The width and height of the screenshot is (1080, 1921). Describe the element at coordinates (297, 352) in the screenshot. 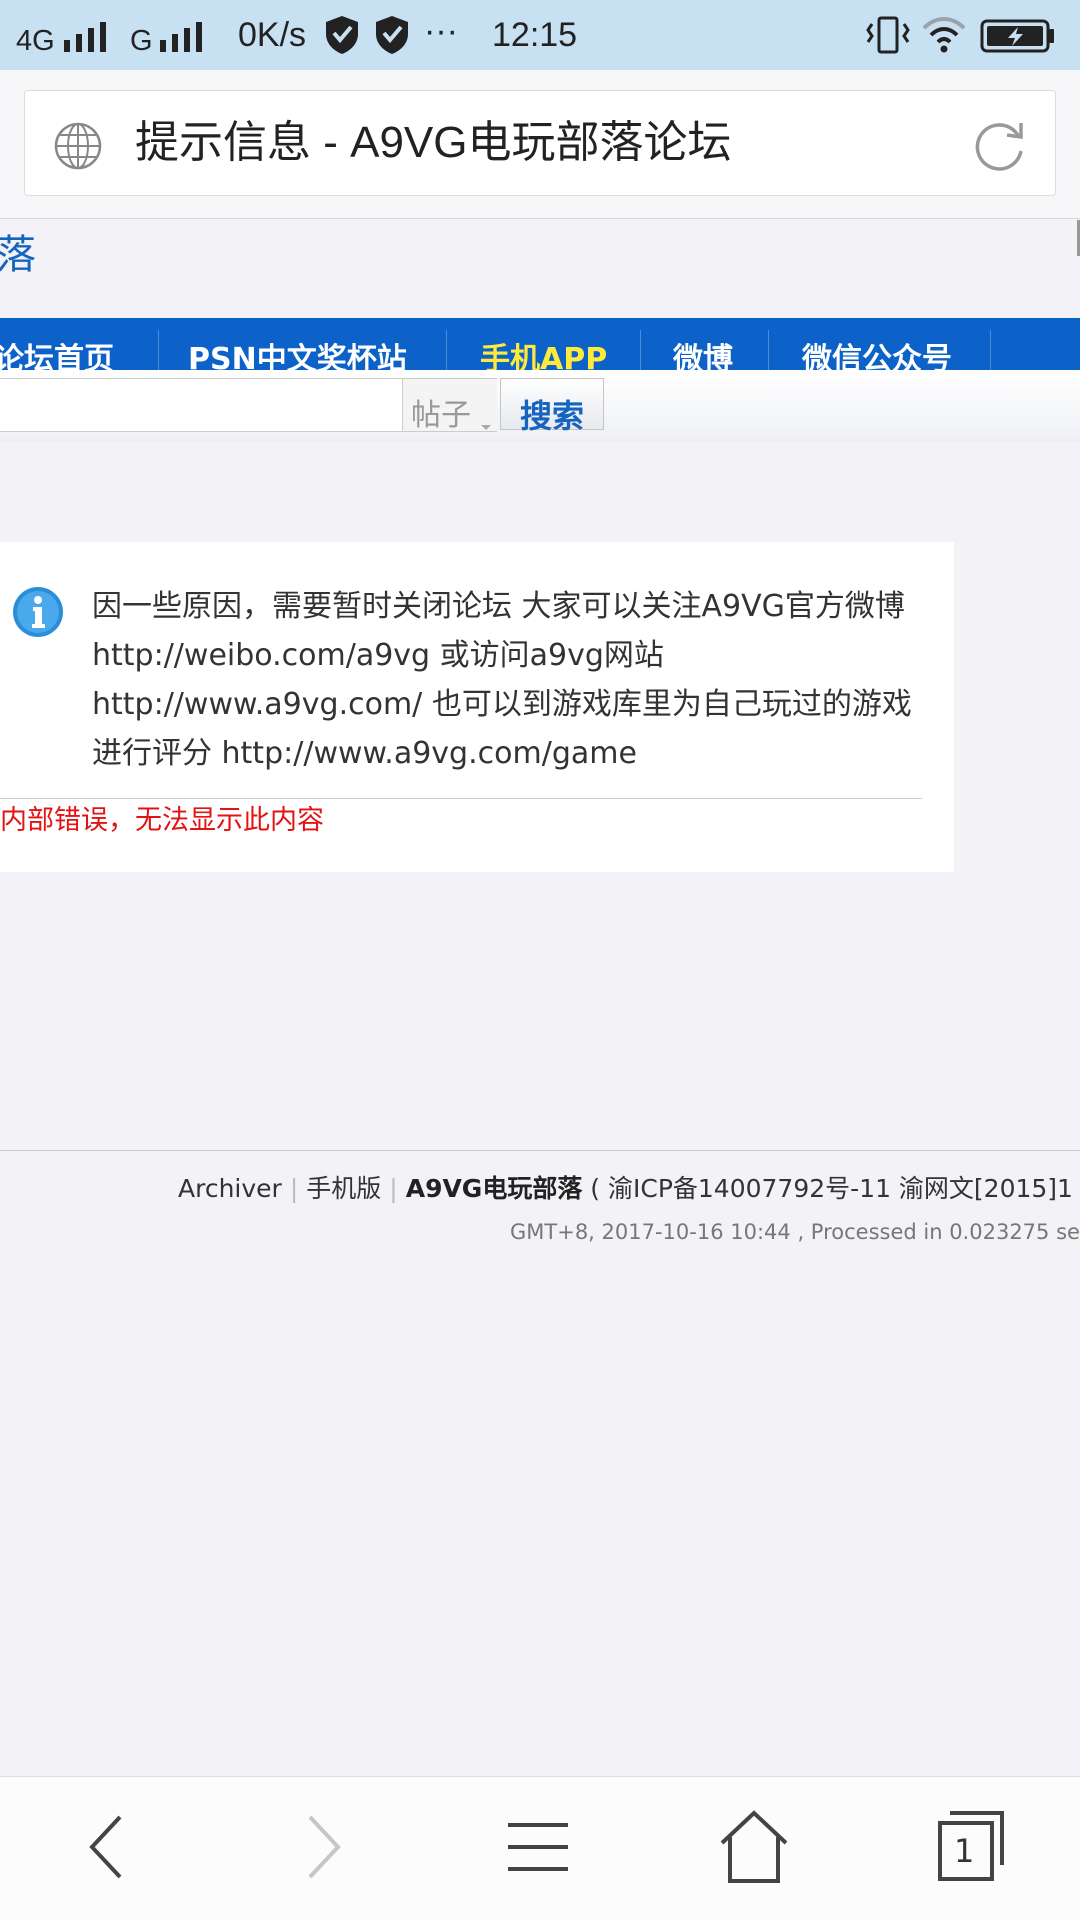

I see `nav-item-psn-trophy: PSN中文奖杯站` at that location.